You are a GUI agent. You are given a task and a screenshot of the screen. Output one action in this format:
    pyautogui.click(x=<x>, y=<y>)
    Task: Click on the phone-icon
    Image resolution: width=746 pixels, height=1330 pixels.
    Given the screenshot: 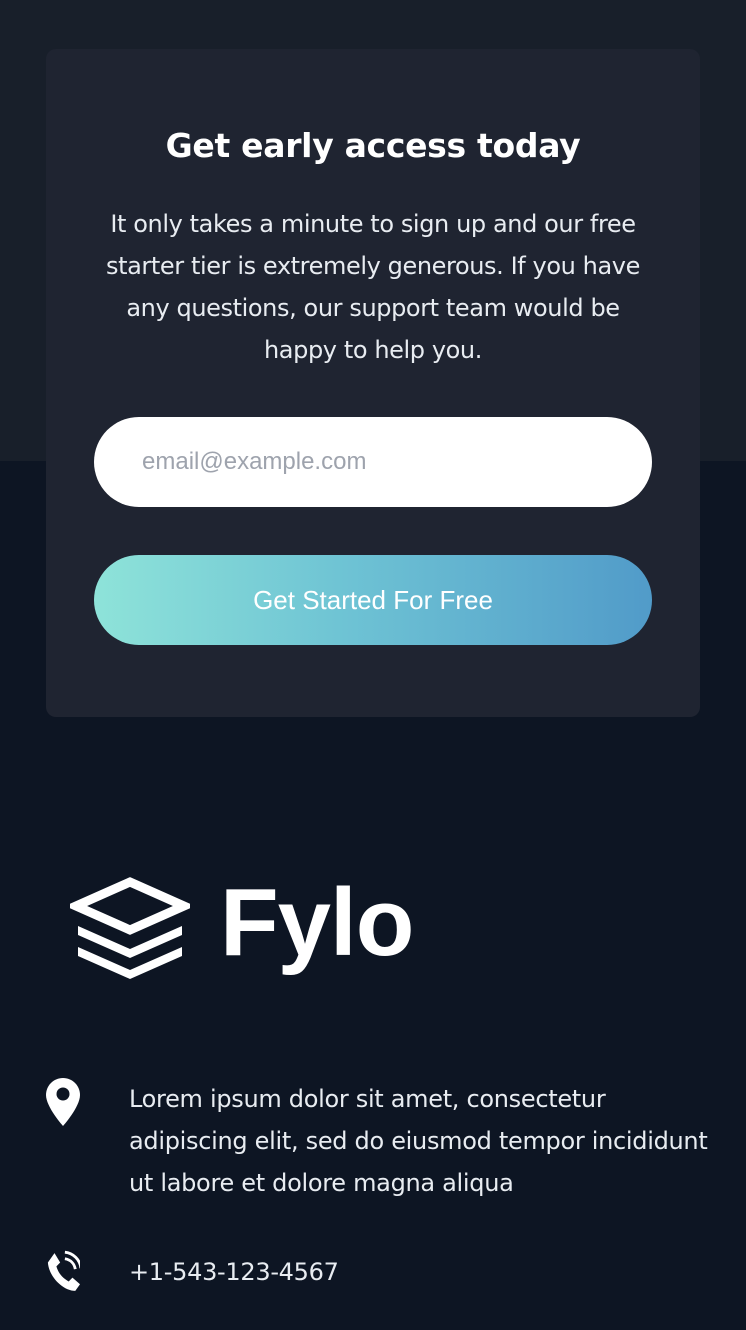 What is the action you would take?
    pyautogui.click(x=63, y=1270)
    